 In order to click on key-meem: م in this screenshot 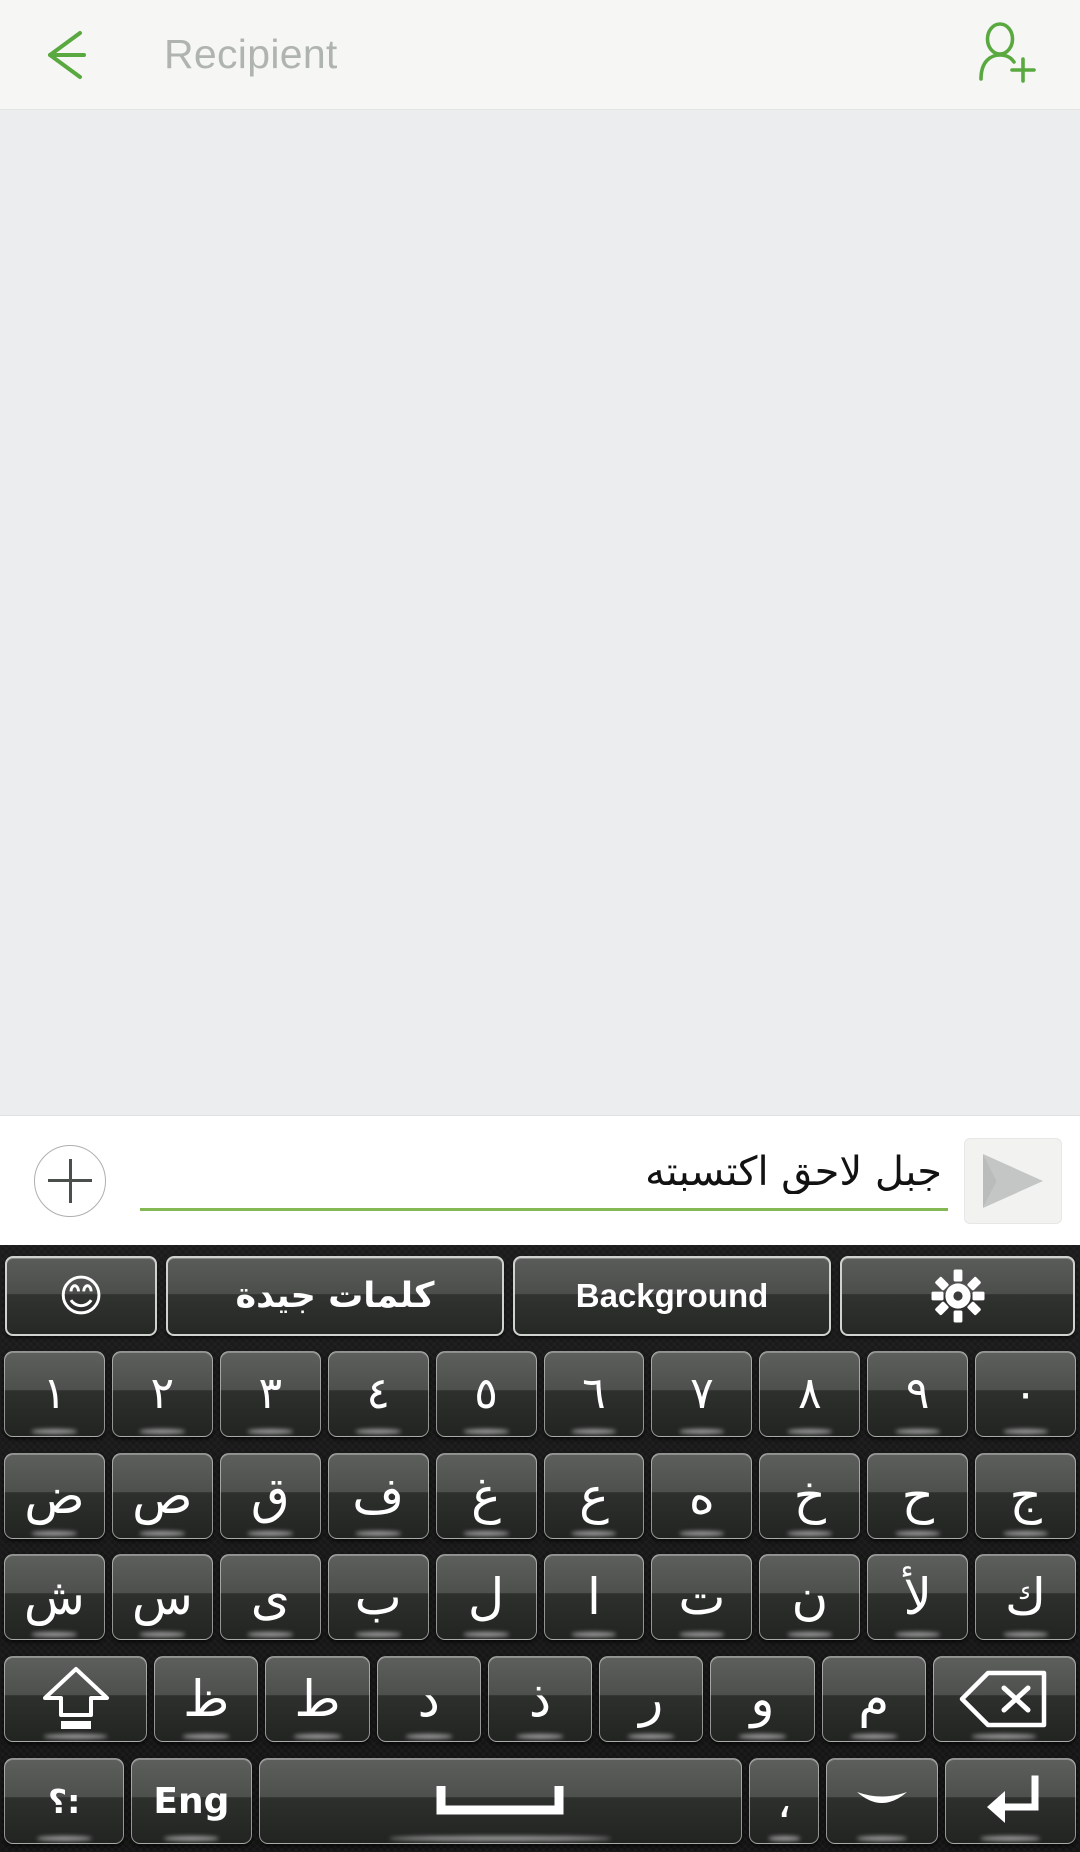, I will do `click(873, 1699)`.